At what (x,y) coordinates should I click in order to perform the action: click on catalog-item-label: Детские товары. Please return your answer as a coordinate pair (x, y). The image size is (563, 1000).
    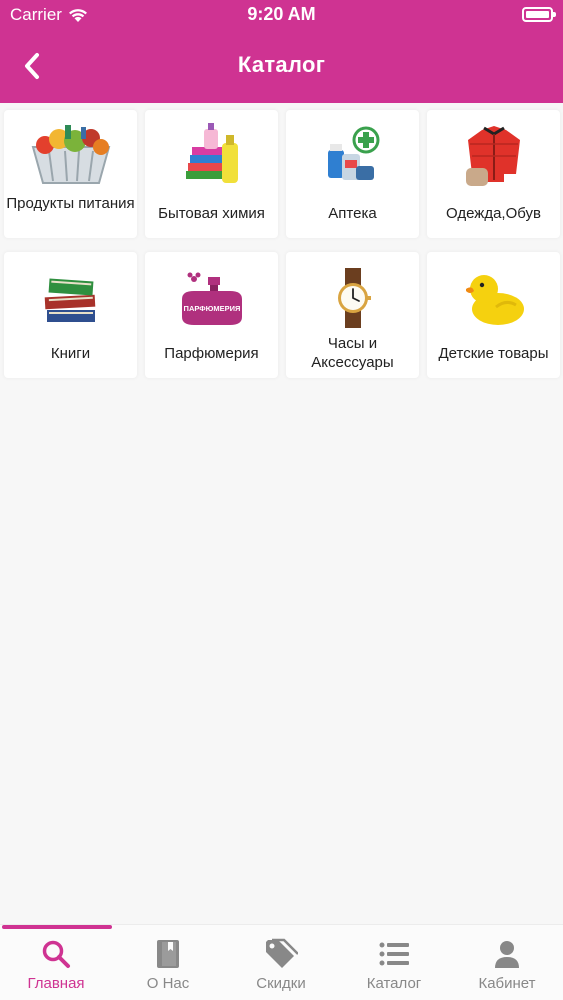
    Looking at the image, I should click on (493, 353).